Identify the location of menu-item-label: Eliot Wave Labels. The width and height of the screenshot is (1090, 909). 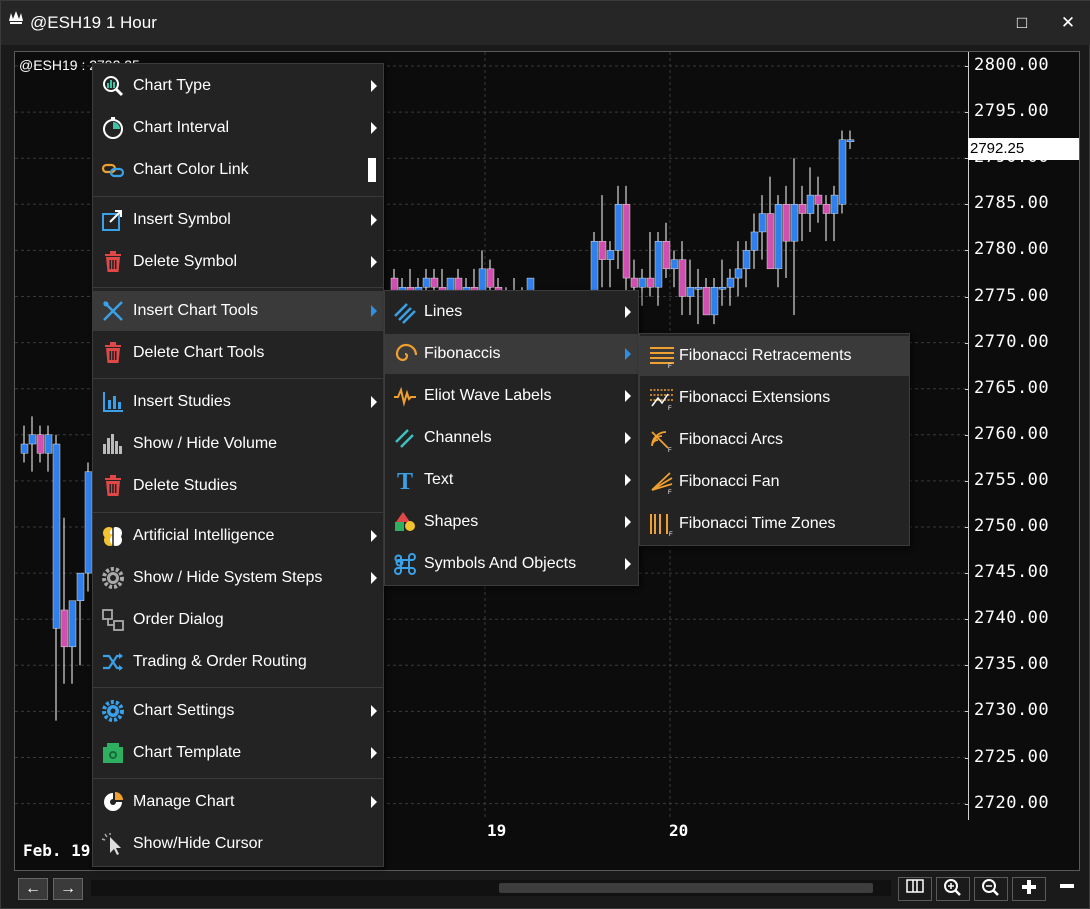
(488, 395).